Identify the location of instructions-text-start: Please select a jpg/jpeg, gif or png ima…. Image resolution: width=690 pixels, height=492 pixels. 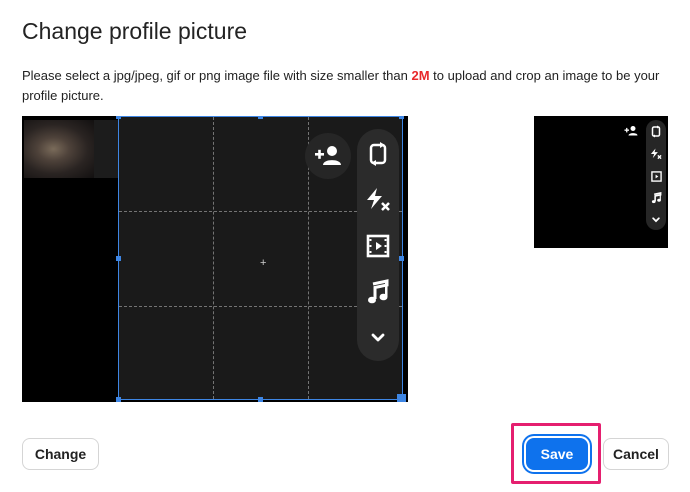
(217, 75).